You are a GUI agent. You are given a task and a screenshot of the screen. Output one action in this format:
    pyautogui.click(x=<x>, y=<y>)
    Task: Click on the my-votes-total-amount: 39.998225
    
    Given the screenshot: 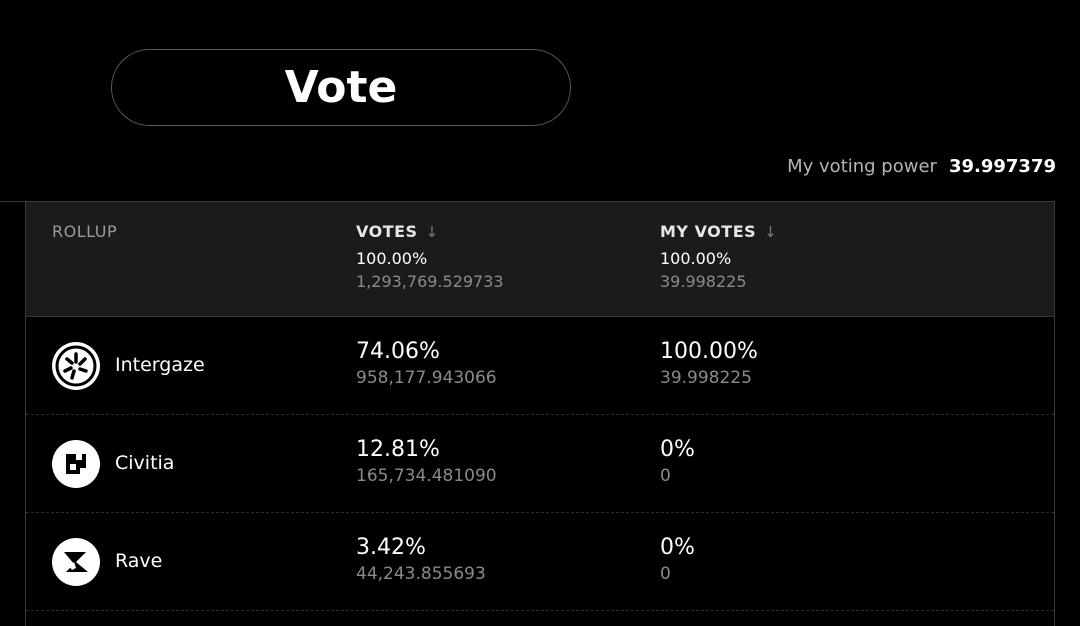 What is the action you would take?
    pyautogui.click(x=703, y=281)
    